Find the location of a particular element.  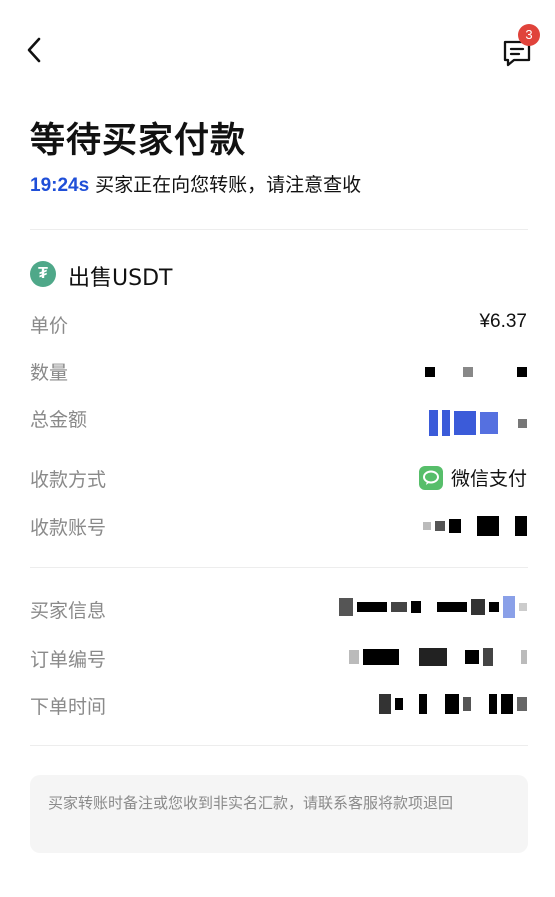

sell-title: 出售USDT is located at coordinates (120, 278).